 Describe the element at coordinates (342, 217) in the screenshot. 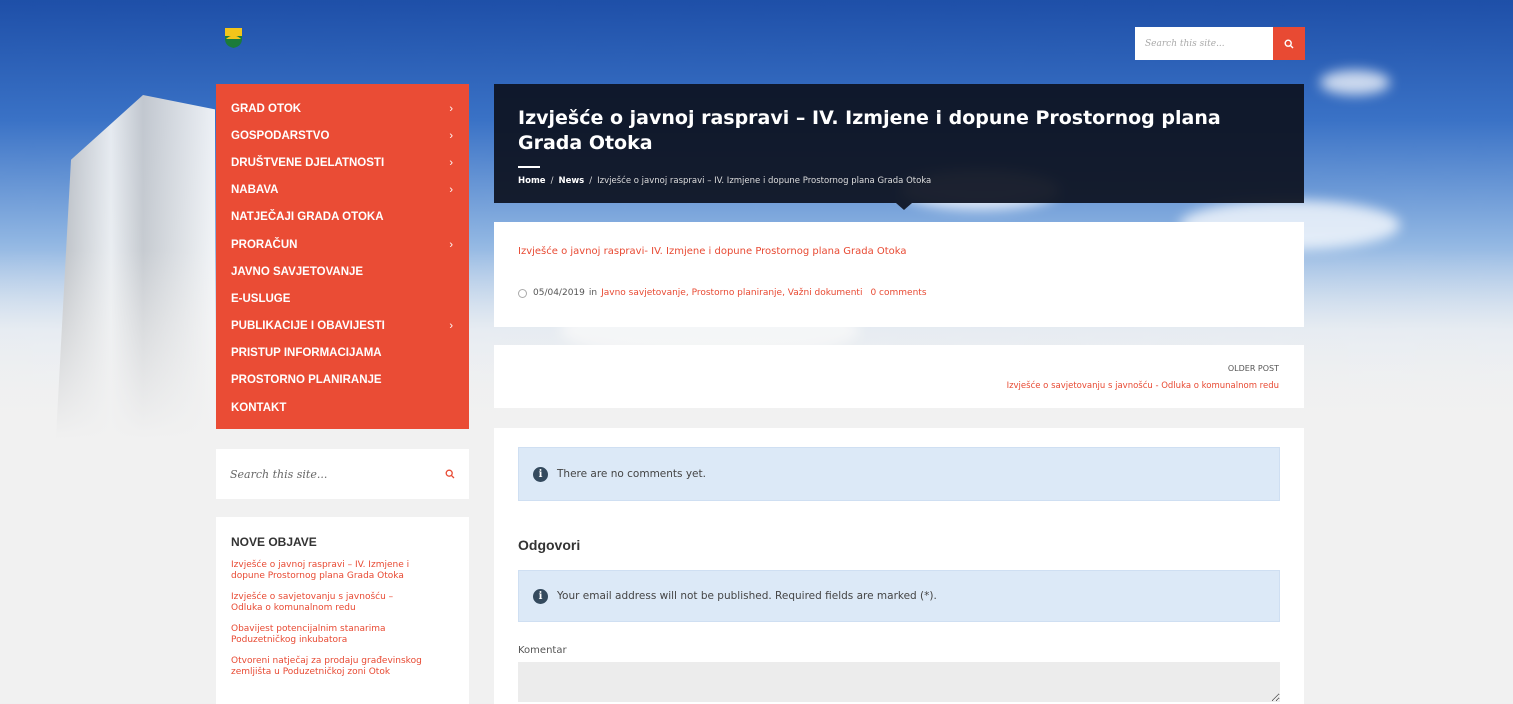

I see `nav-item-natjecaji: NATJEČAJI GRADA OTOKA` at that location.